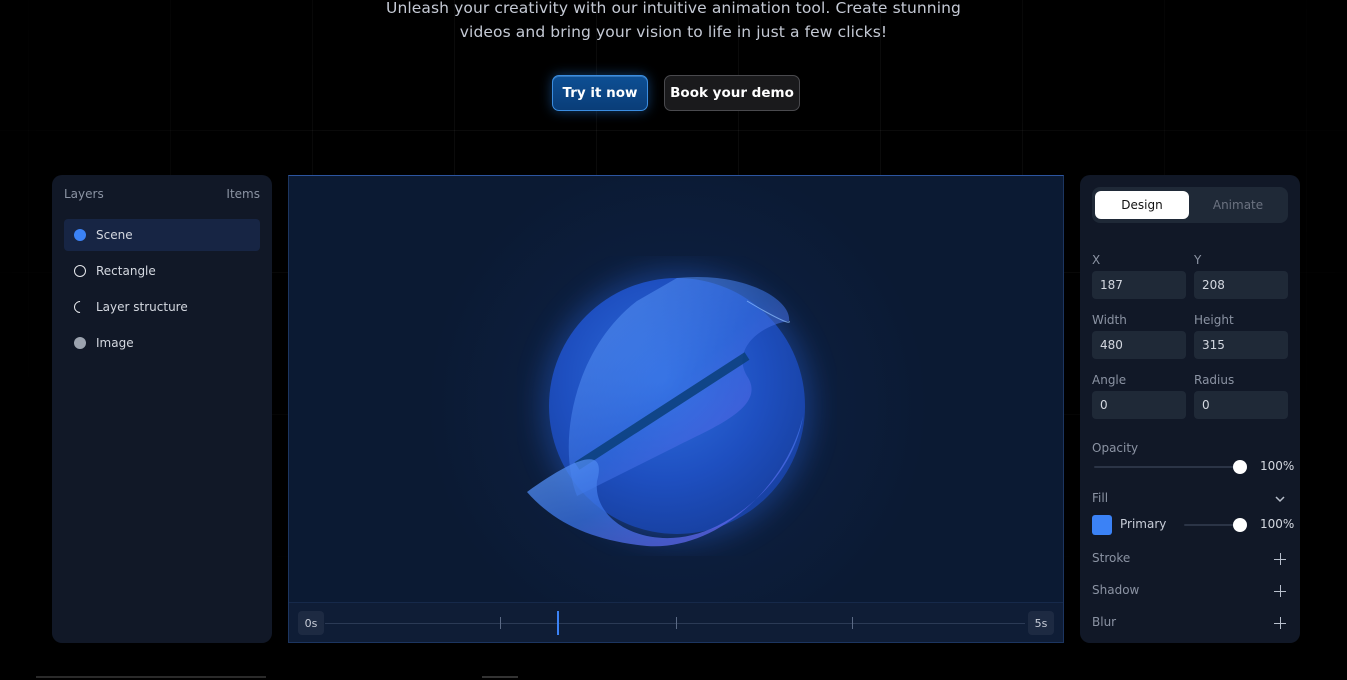 This screenshot has width=1347, height=680. Describe the element at coordinates (1241, 405) in the screenshot. I see `radius-input: 0` at that location.